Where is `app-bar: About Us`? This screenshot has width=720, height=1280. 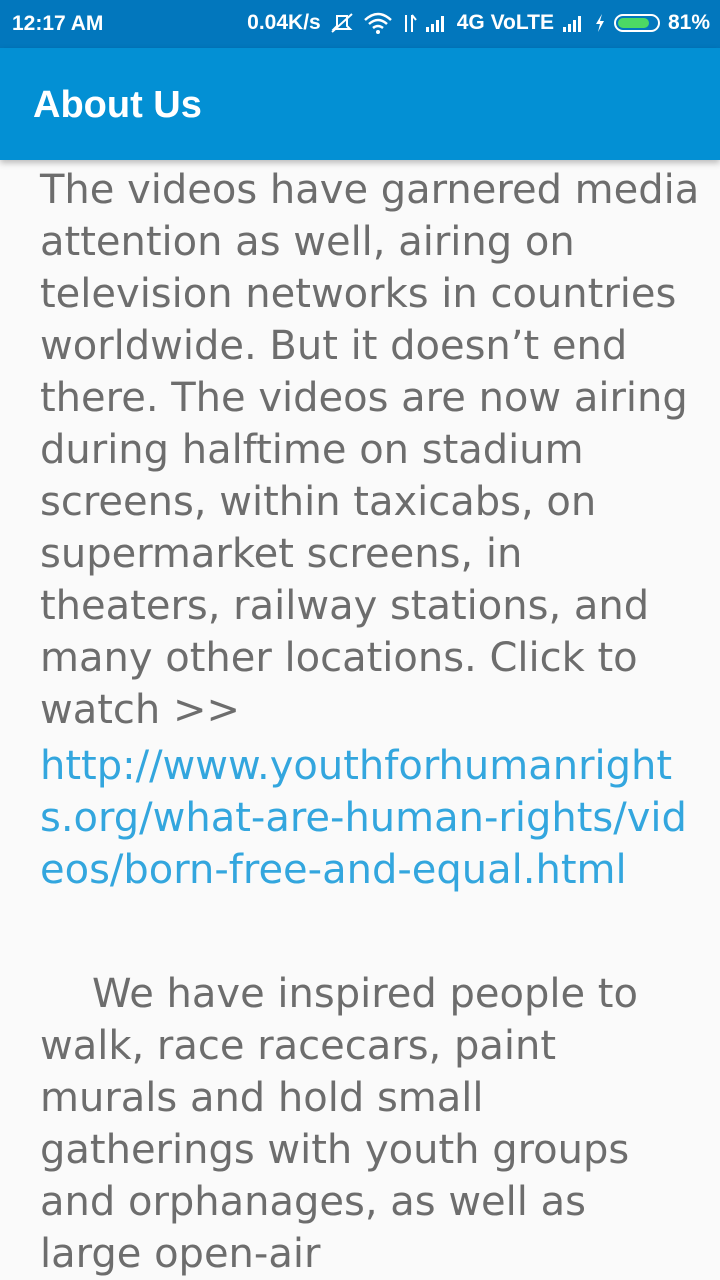 app-bar: About Us is located at coordinates (360, 104).